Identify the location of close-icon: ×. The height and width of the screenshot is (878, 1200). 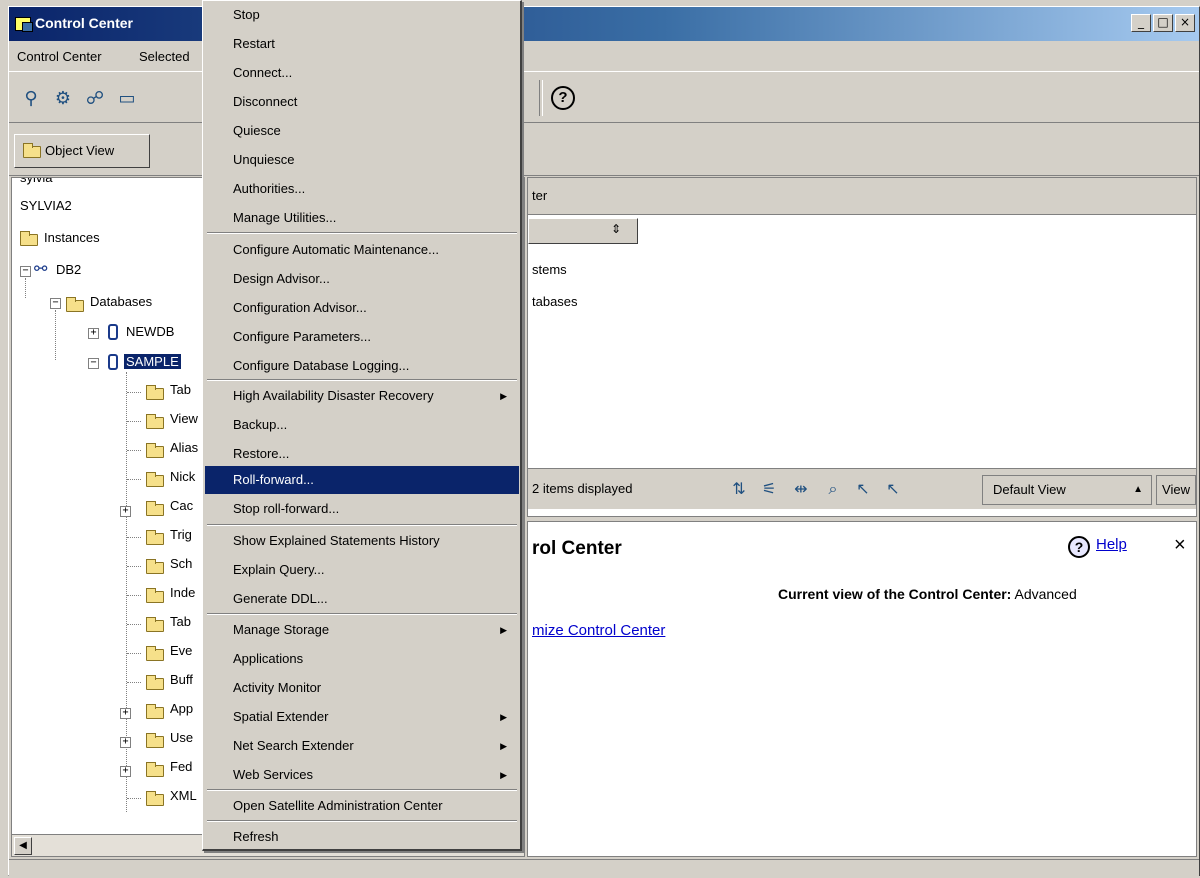
(1180, 545).